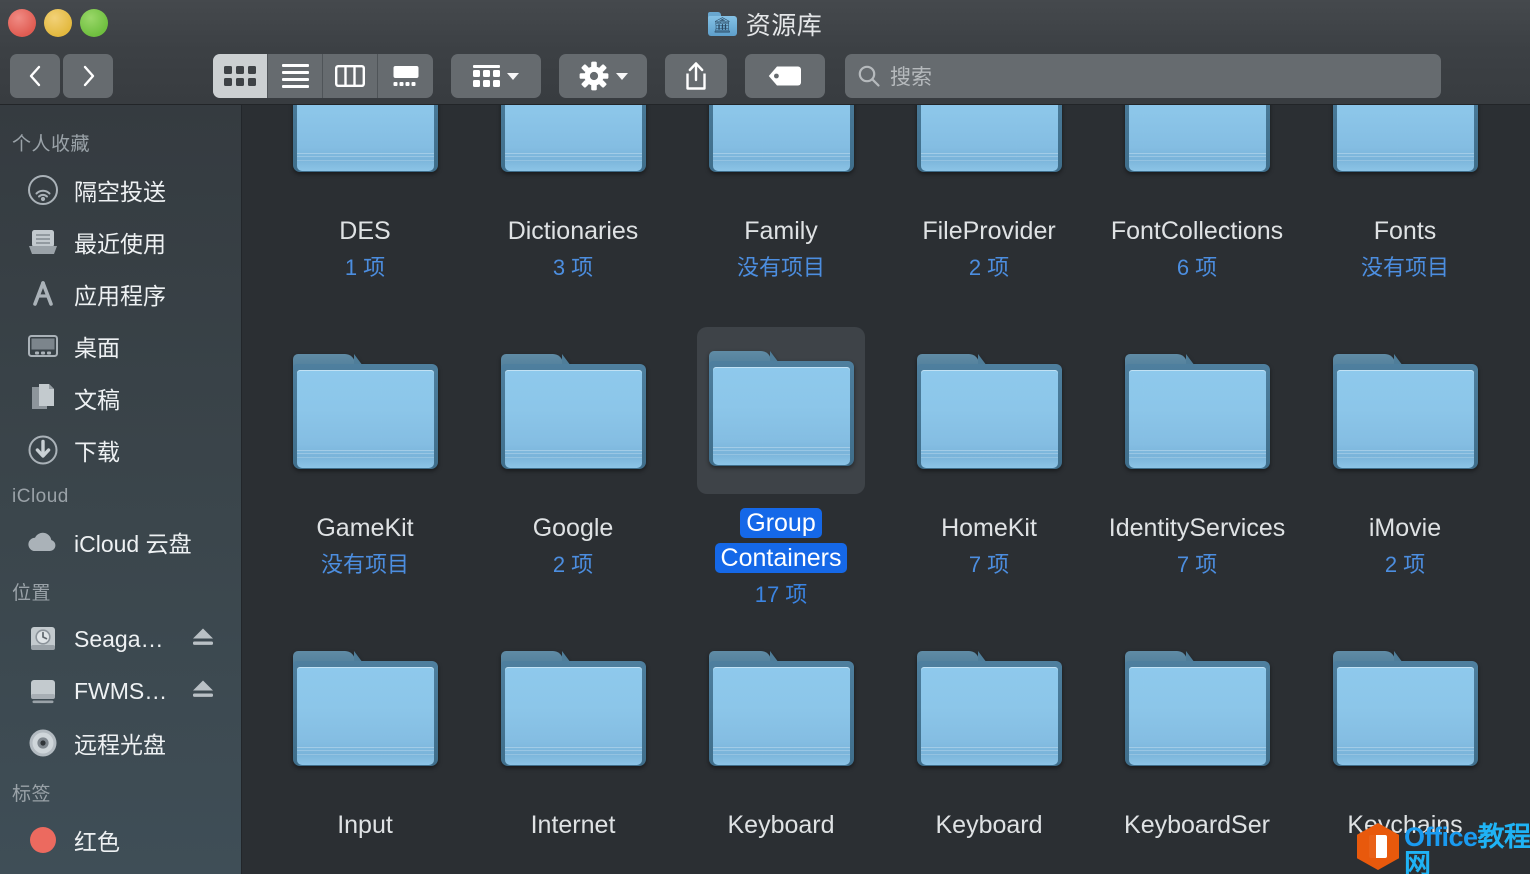 This screenshot has width=1530, height=874. I want to click on close-button, so click(22, 23).